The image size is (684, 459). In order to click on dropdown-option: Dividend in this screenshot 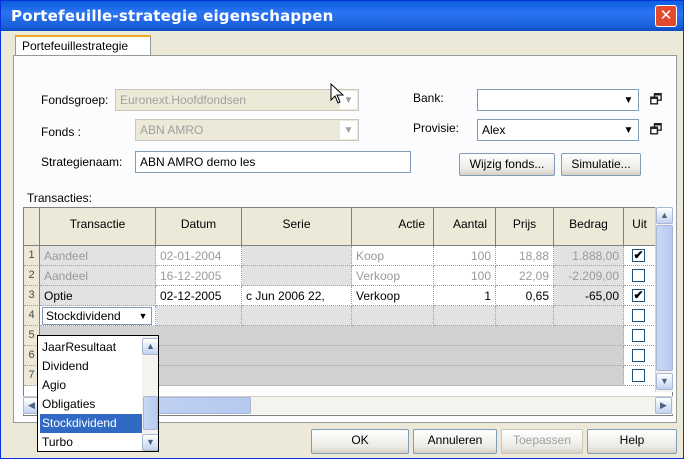, I will do `click(92, 366)`.